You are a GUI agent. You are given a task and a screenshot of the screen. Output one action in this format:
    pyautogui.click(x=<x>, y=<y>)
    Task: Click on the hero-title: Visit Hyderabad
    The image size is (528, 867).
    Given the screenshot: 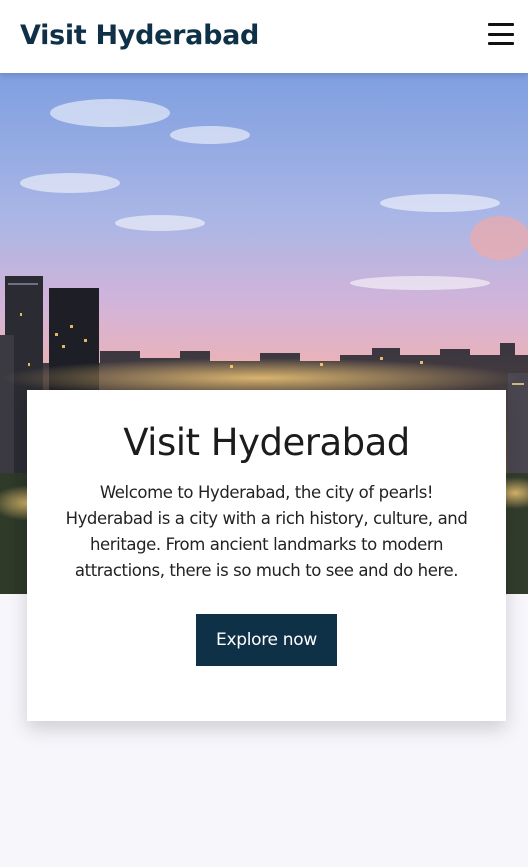 What is the action you would take?
    pyautogui.click(x=266, y=442)
    